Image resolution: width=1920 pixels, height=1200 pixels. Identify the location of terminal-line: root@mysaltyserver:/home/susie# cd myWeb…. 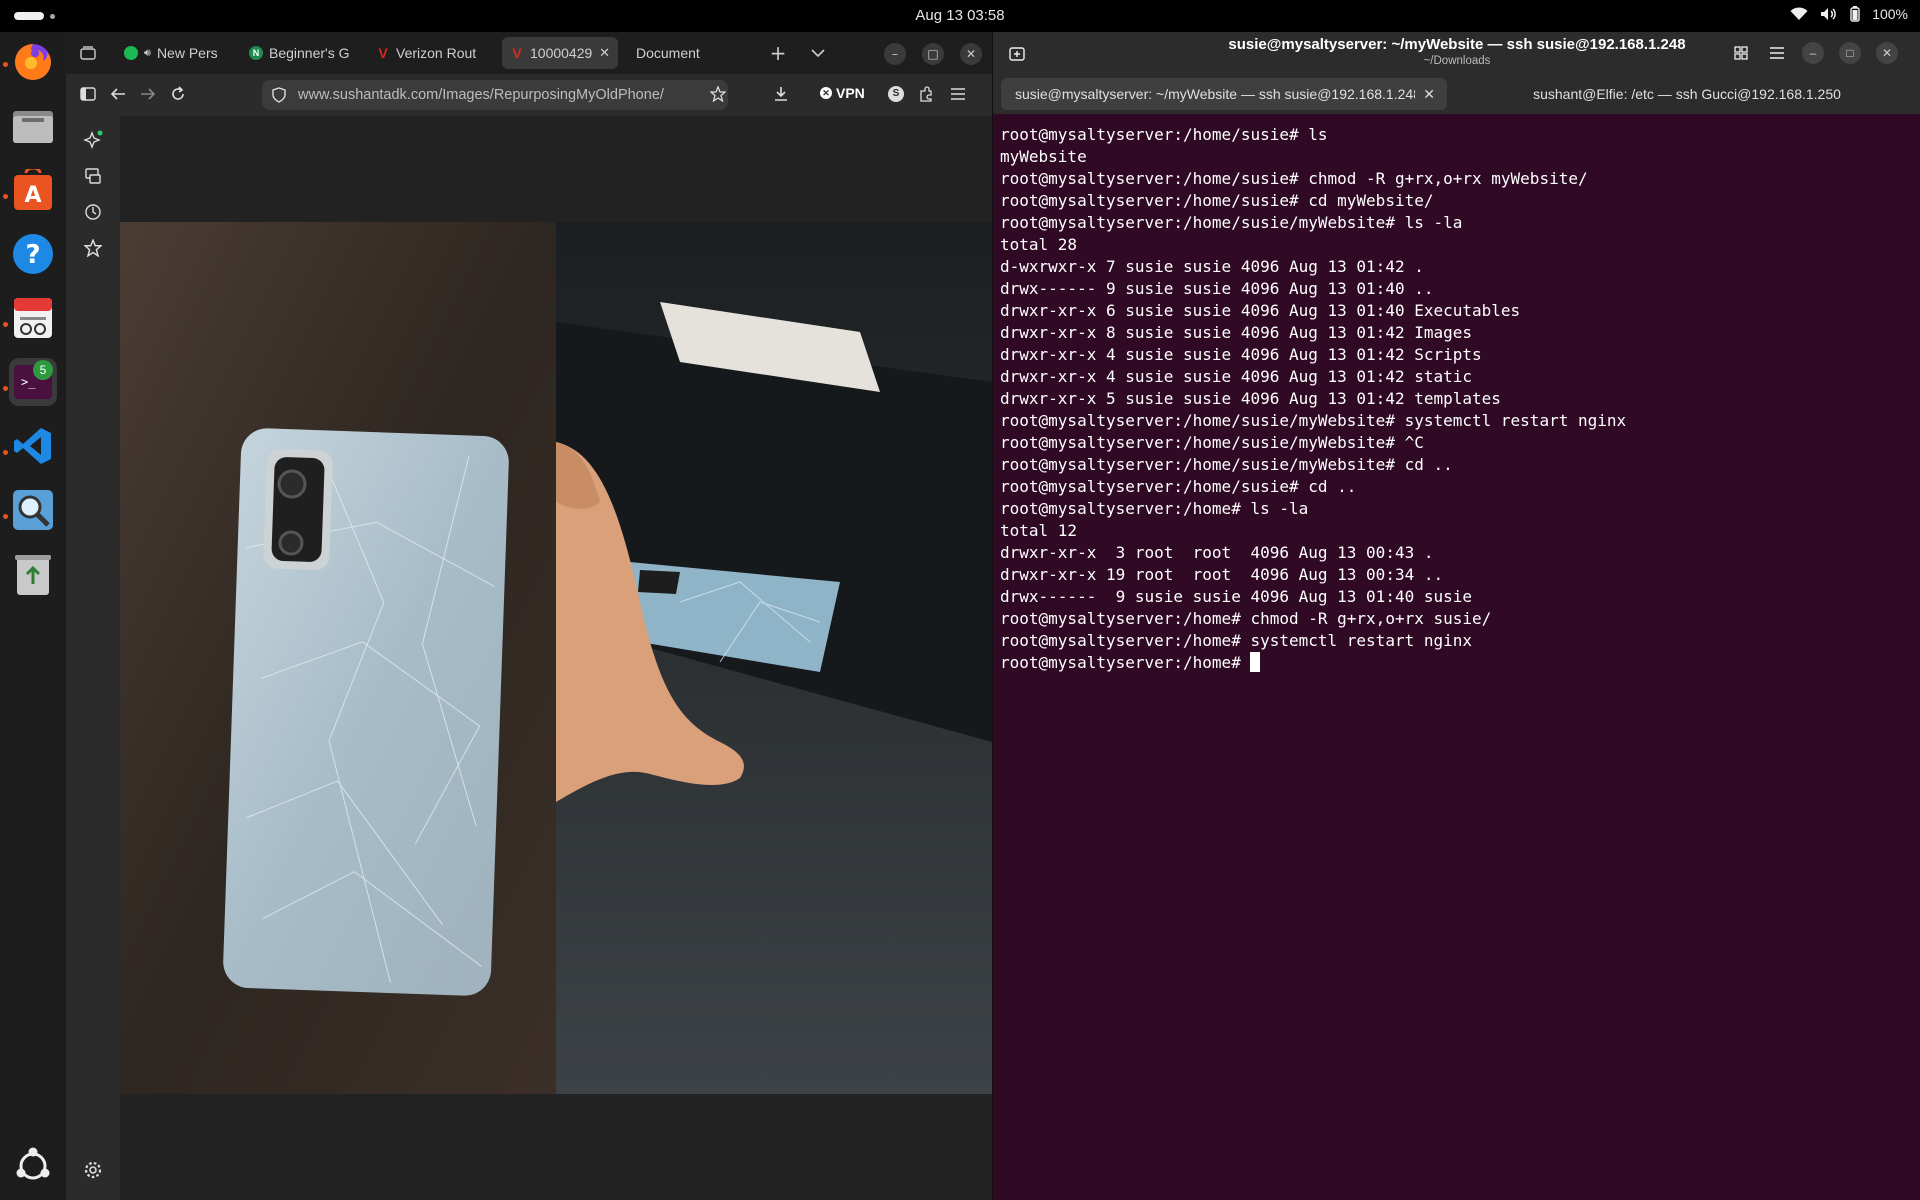
(1217, 200).